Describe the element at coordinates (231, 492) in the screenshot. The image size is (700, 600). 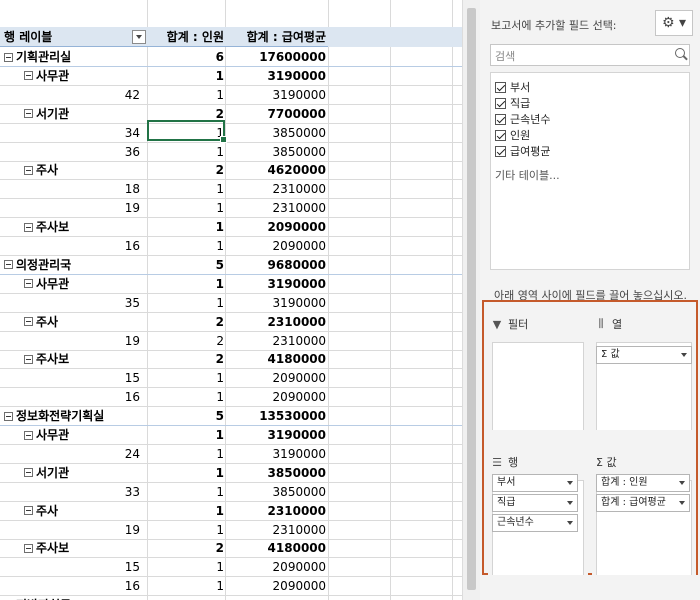
I see `pivot-row: 33 1 3850000` at that location.